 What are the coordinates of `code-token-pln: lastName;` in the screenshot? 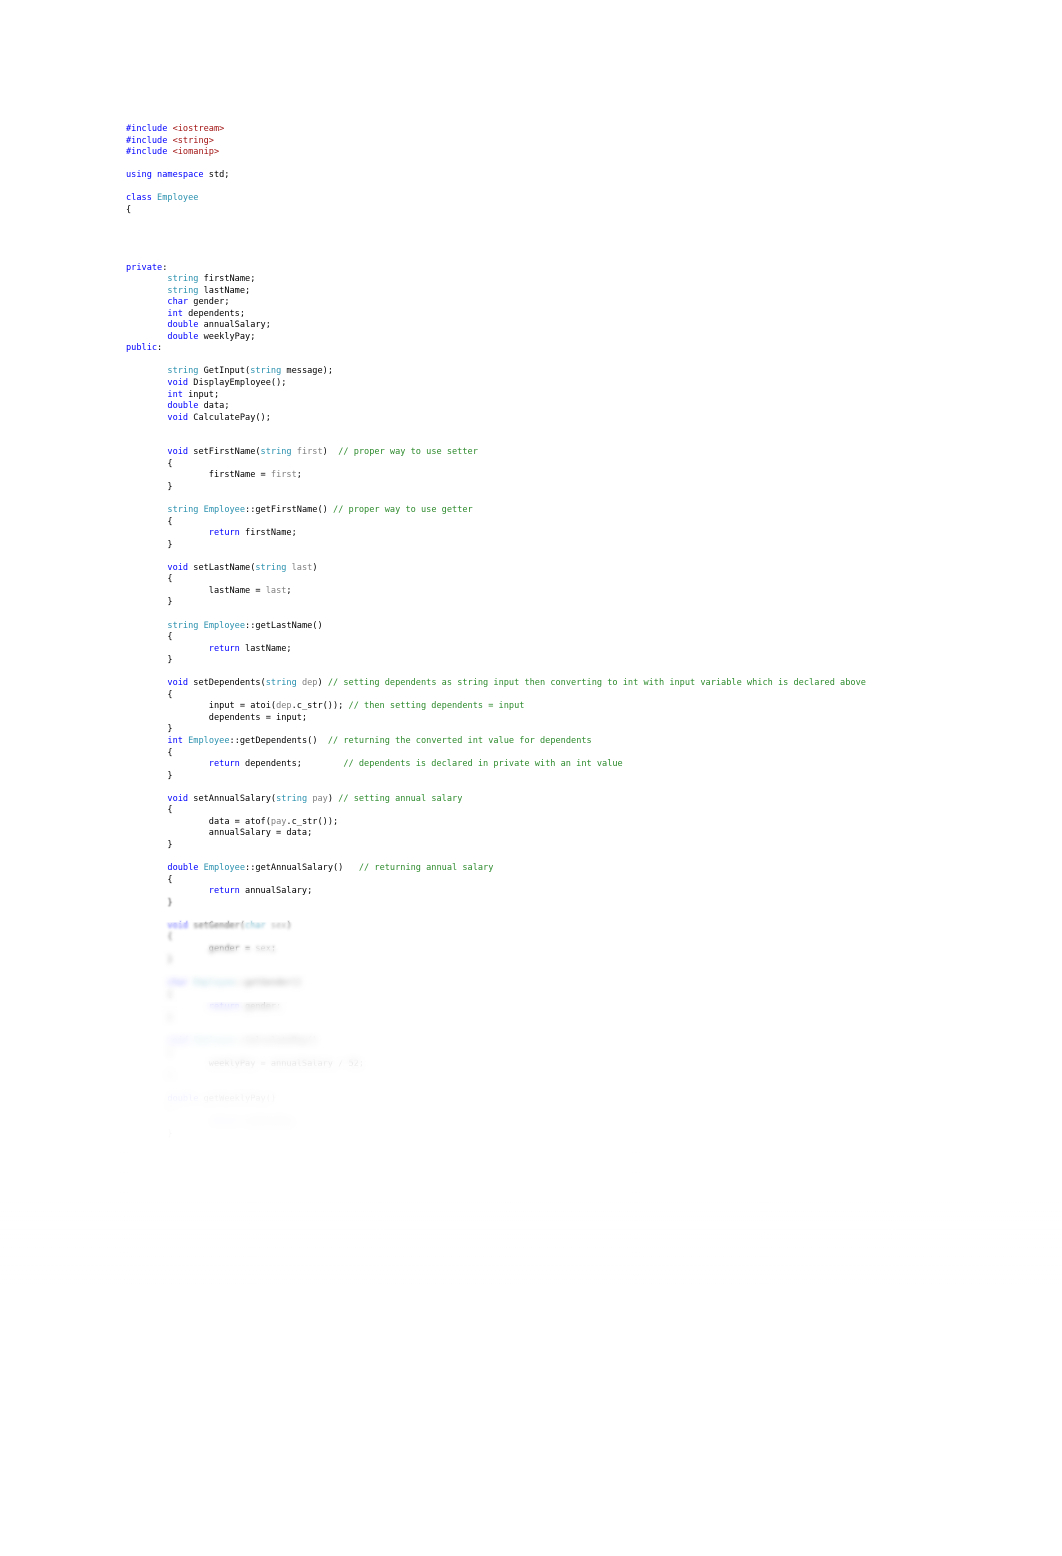 It's located at (265, 648).